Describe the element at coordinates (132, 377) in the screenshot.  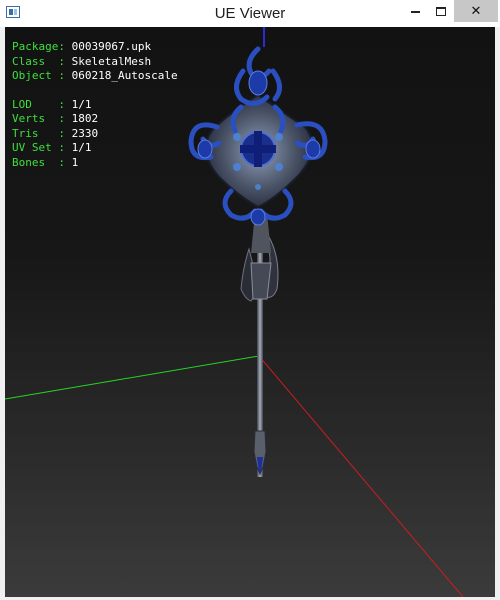
I see `axis-y-line` at that location.